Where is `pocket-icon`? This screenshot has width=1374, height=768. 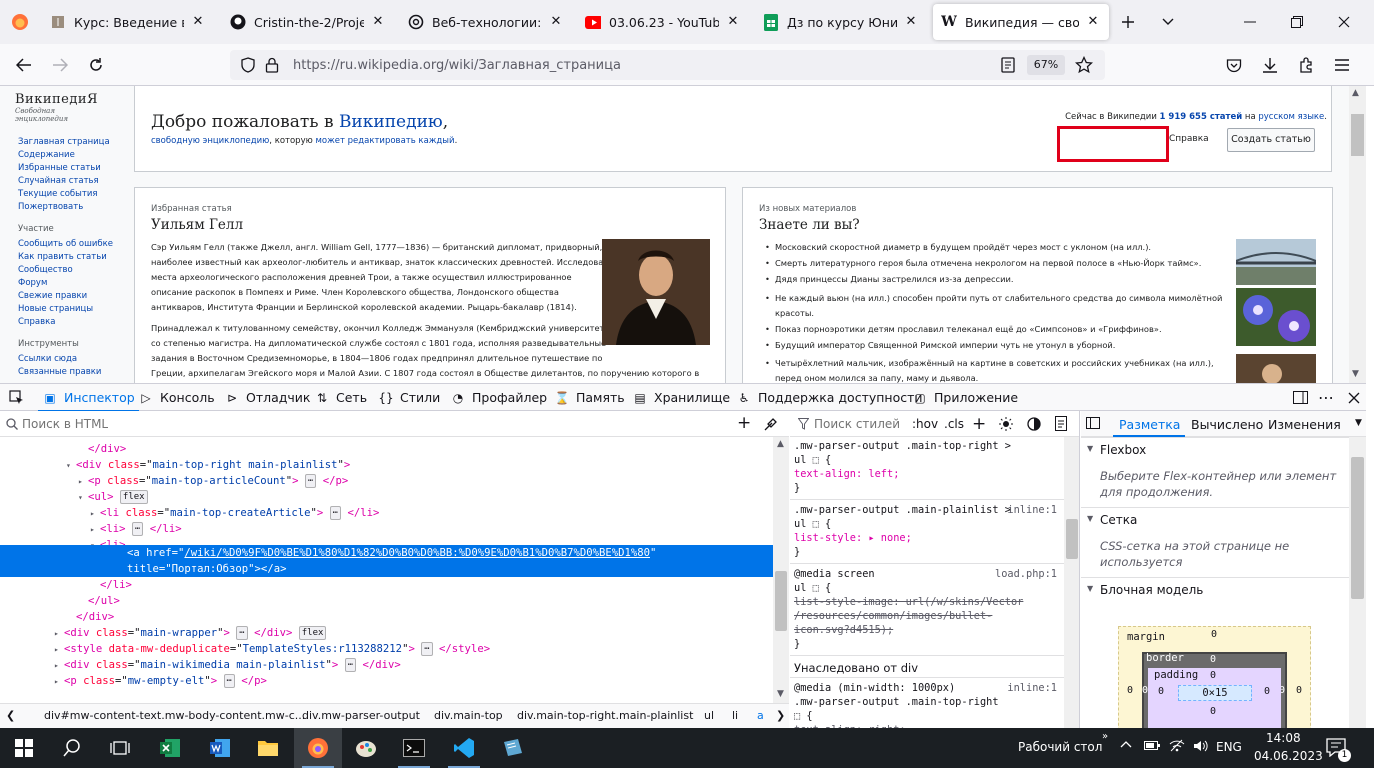 pocket-icon is located at coordinates (1234, 65).